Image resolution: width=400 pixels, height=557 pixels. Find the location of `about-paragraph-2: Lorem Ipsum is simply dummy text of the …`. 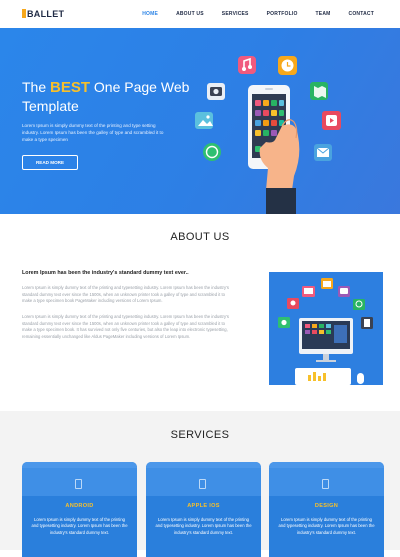

about-paragraph-2: Lorem Ipsum is simply dummy text of the … is located at coordinates (125, 326).